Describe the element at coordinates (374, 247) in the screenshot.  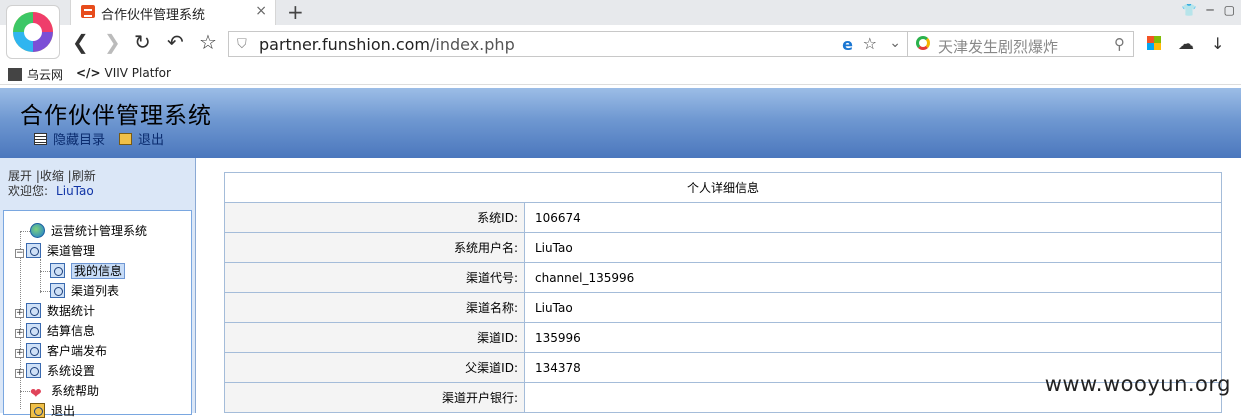
I see `row-label: 系统用户名:` at that location.